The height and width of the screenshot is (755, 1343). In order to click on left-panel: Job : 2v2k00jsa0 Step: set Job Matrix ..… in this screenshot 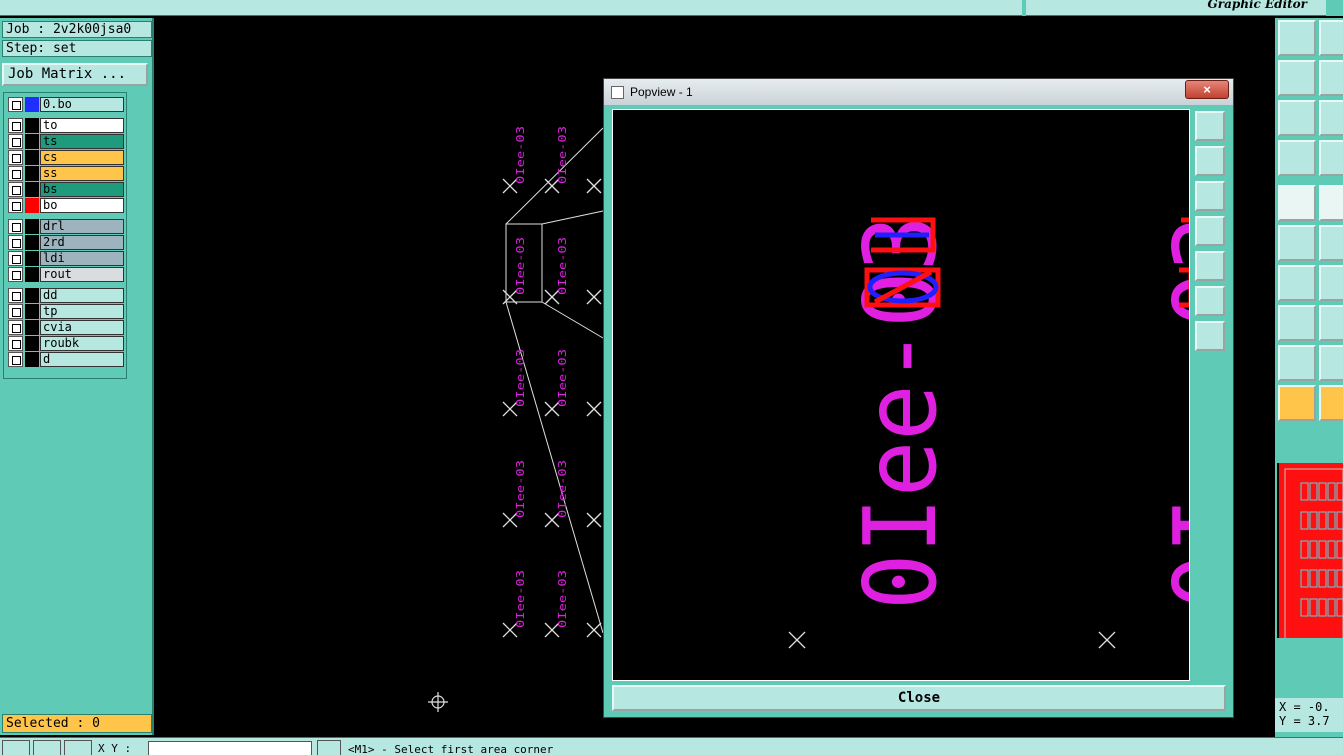, I will do `click(77, 376)`.